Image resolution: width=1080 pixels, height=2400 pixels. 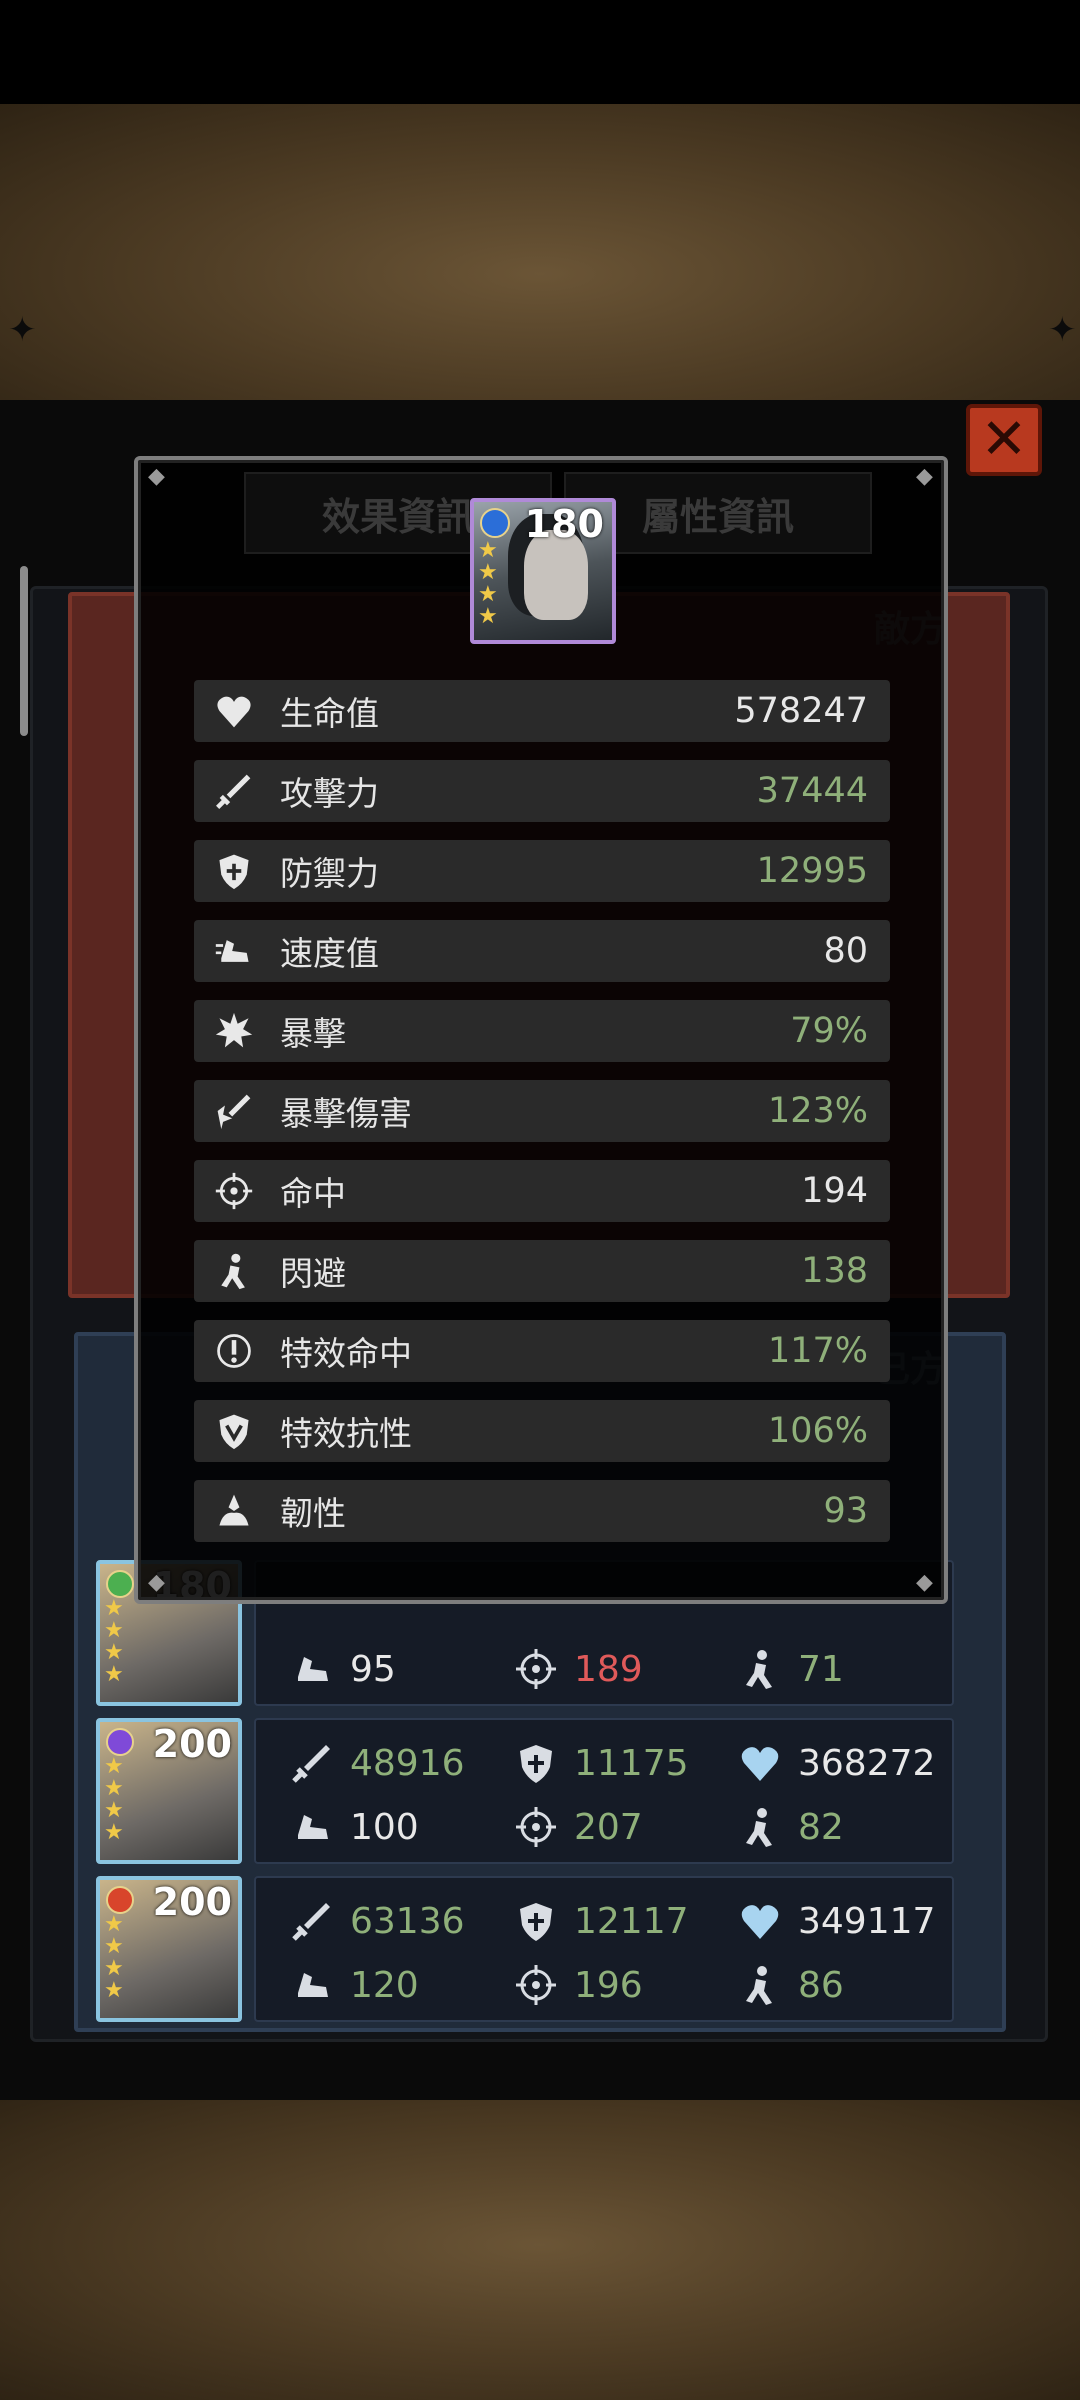 I want to click on stat-label: 生命值, so click(x=329, y=713).